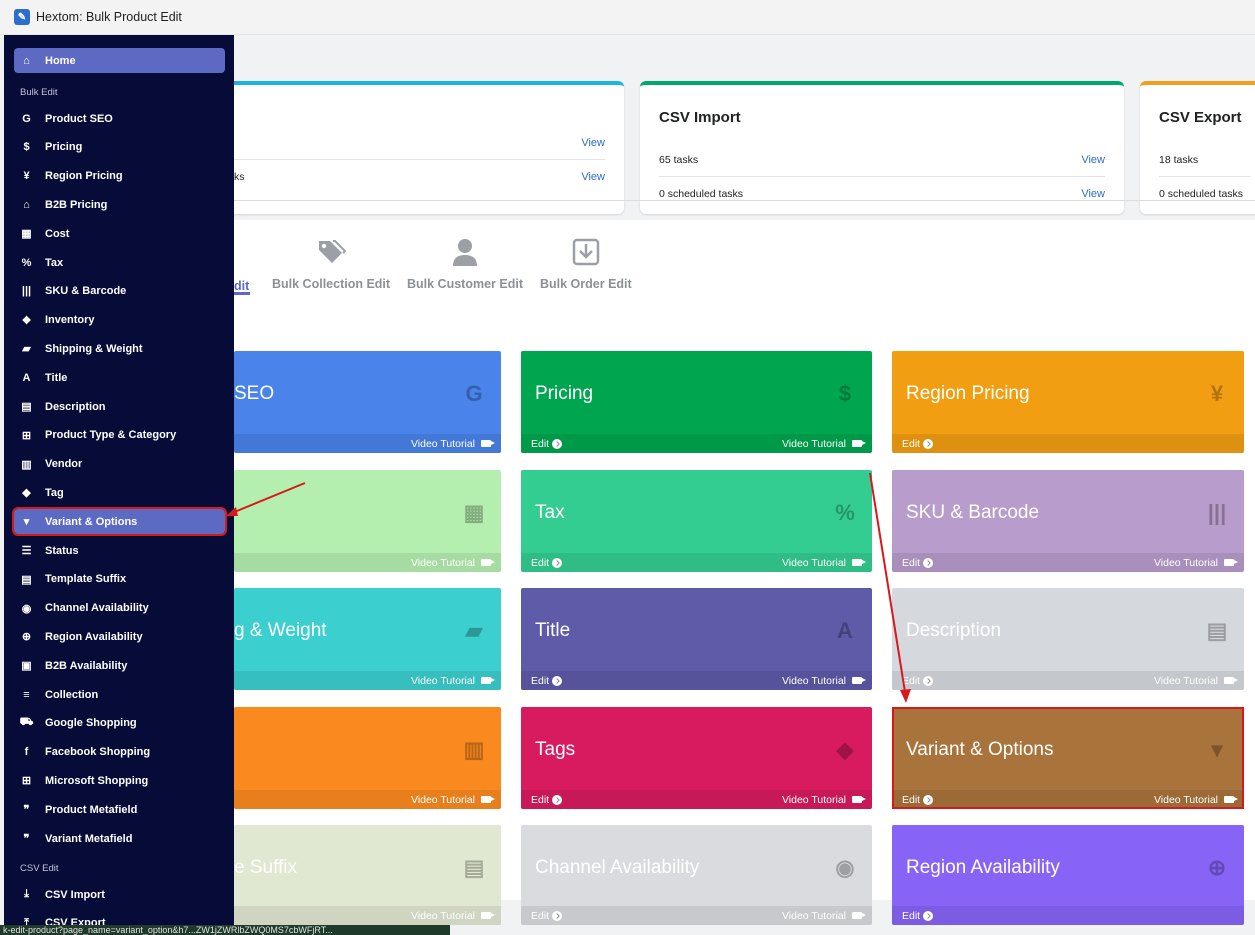 This screenshot has width=1255, height=935. I want to click on calculator-icon: ▦, so click(474, 512).